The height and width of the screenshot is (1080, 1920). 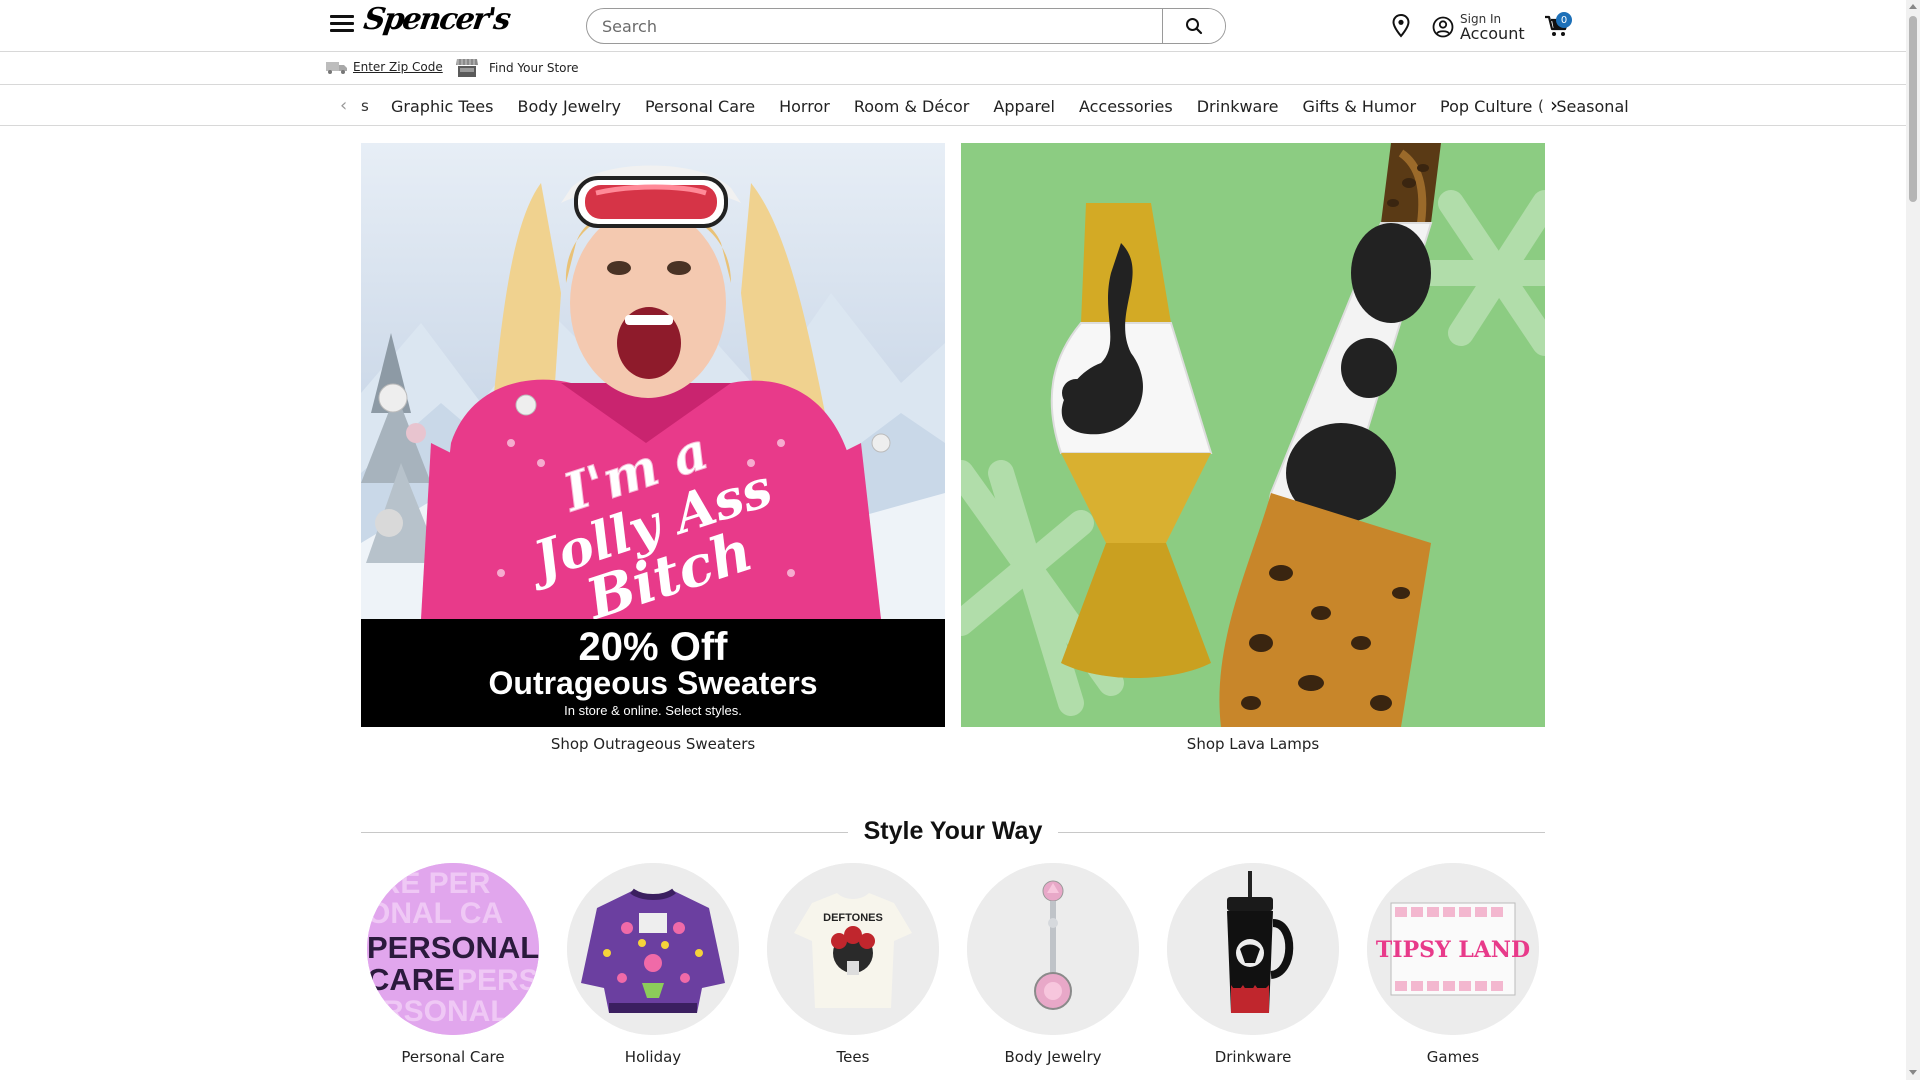 What do you see at coordinates (1126, 106) in the screenshot?
I see `category-nav-item: Accessories` at bounding box center [1126, 106].